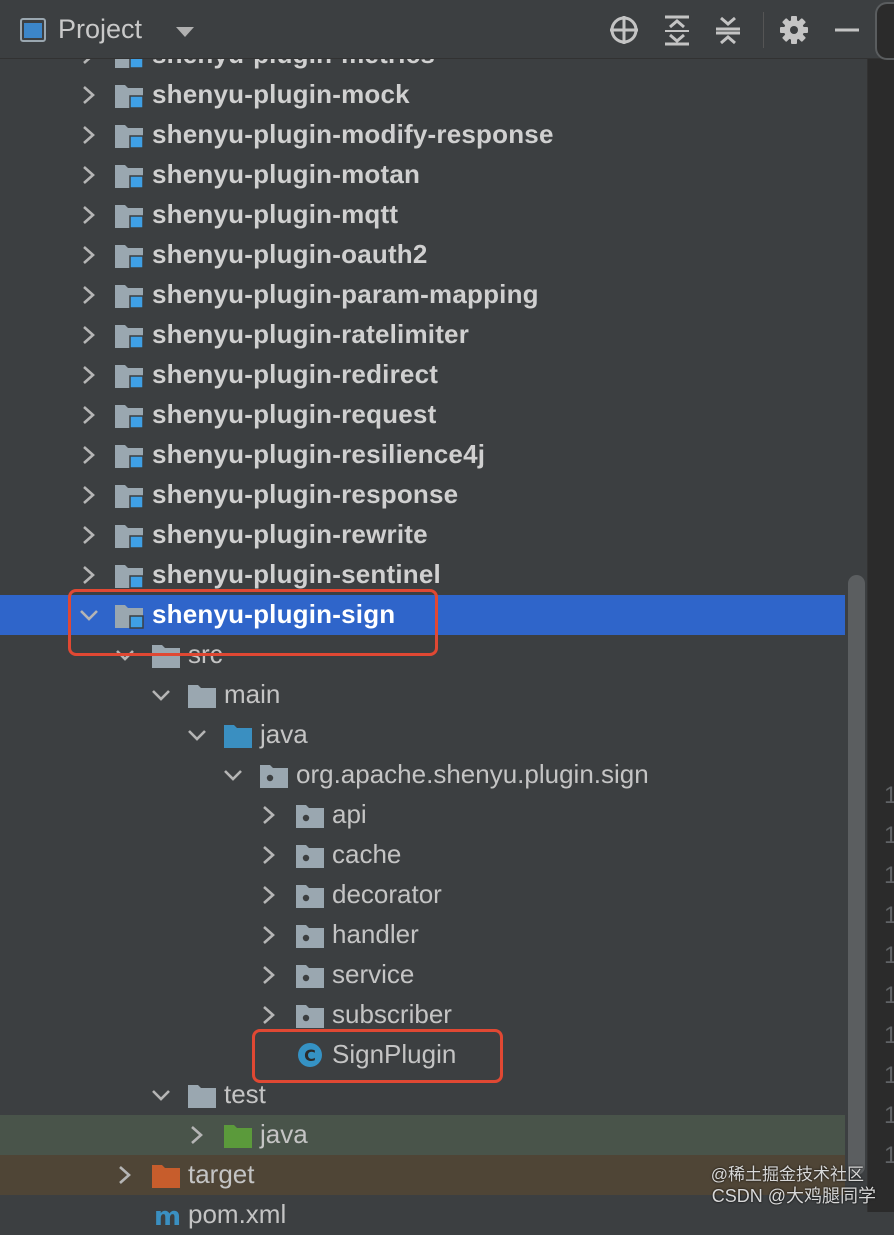 The width and height of the screenshot is (894, 1235). I want to click on tree-node-label: java, so click(284, 1134).